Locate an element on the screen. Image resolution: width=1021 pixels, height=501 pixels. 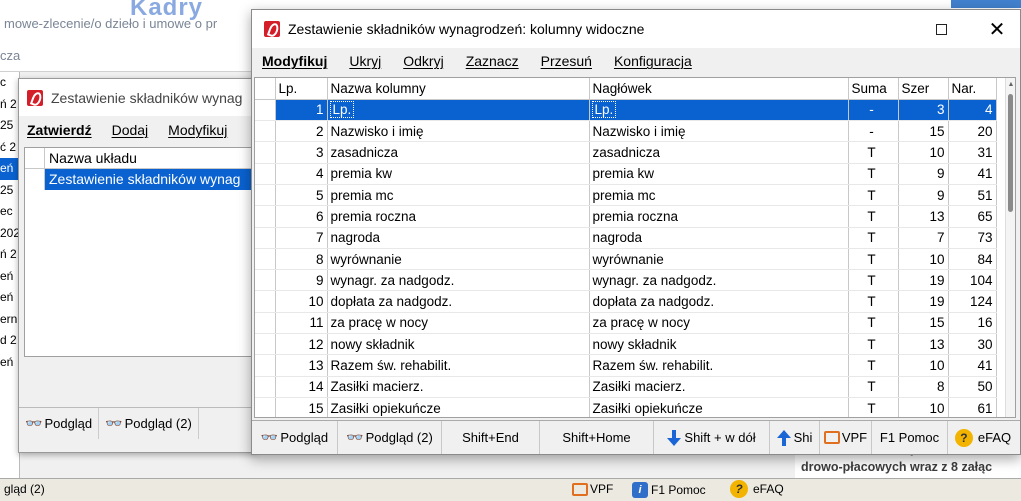
background-preview2-button: gląd (2) is located at coordinates (24, 489).